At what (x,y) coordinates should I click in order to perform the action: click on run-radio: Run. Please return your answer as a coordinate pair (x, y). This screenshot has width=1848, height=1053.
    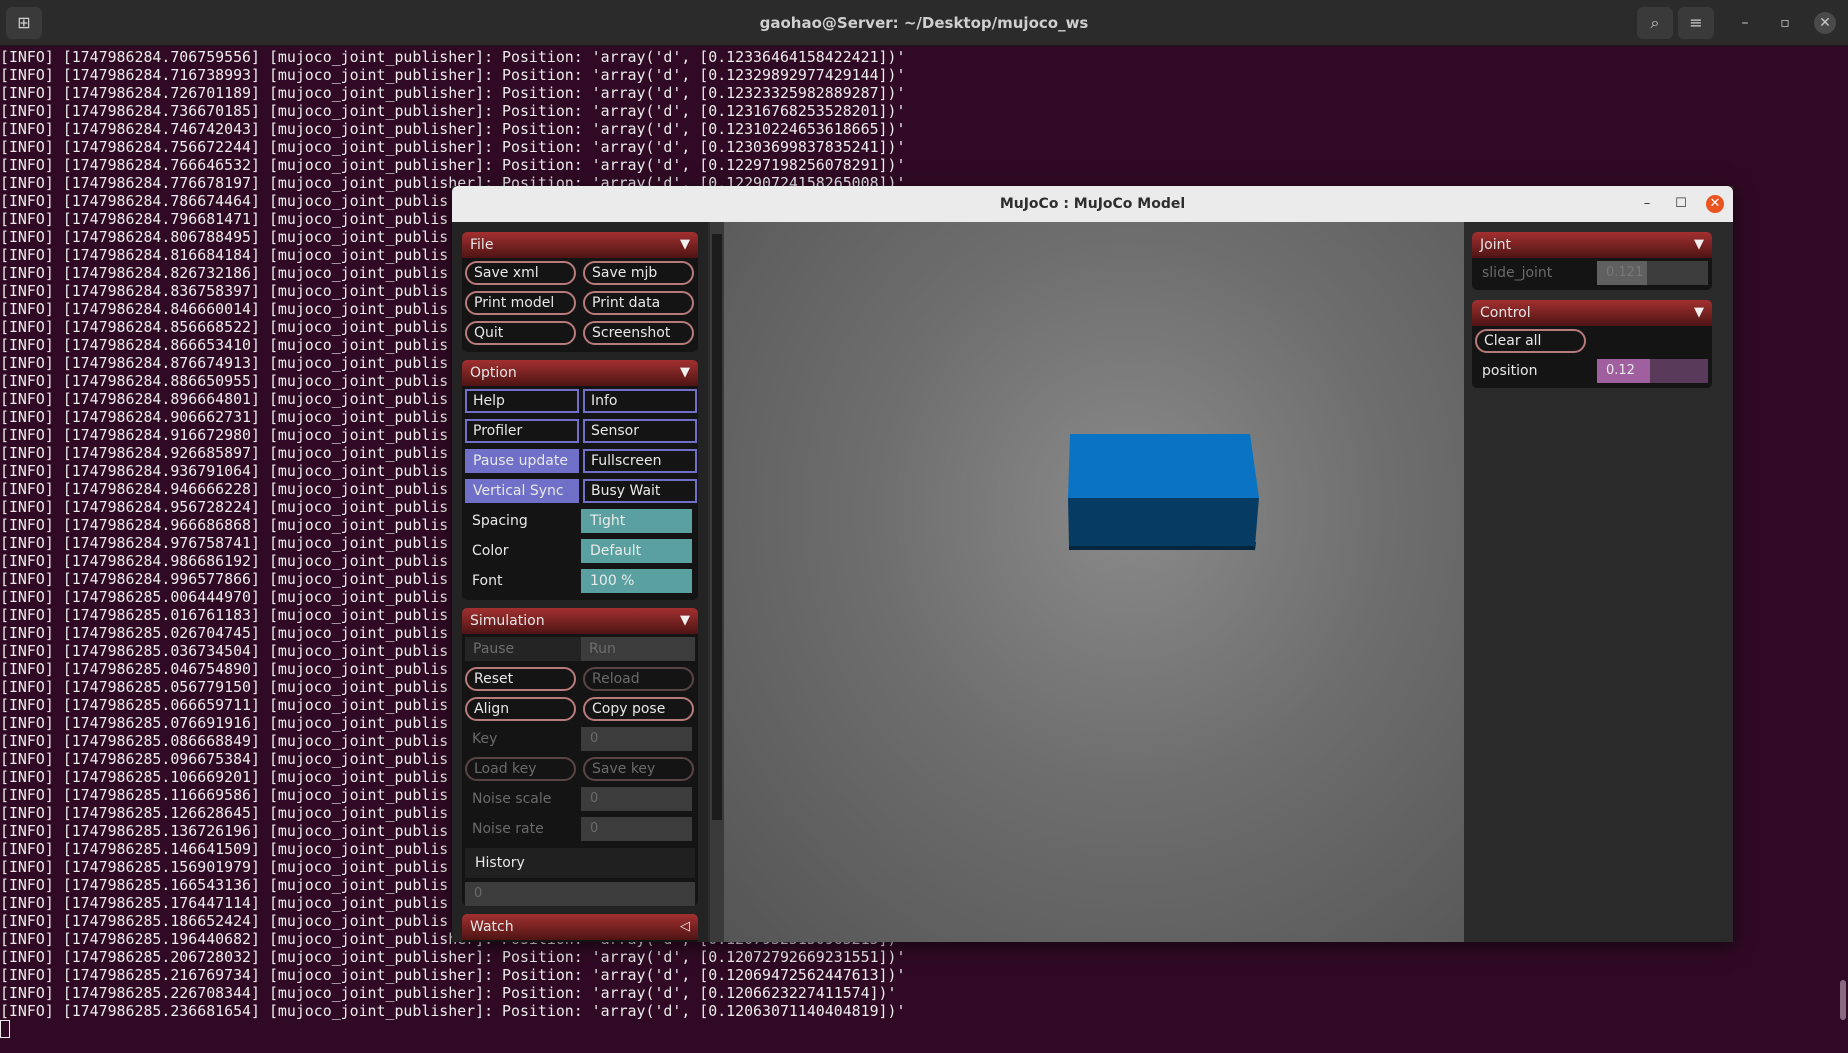
    Looking at the image, I should click on (639, 649).